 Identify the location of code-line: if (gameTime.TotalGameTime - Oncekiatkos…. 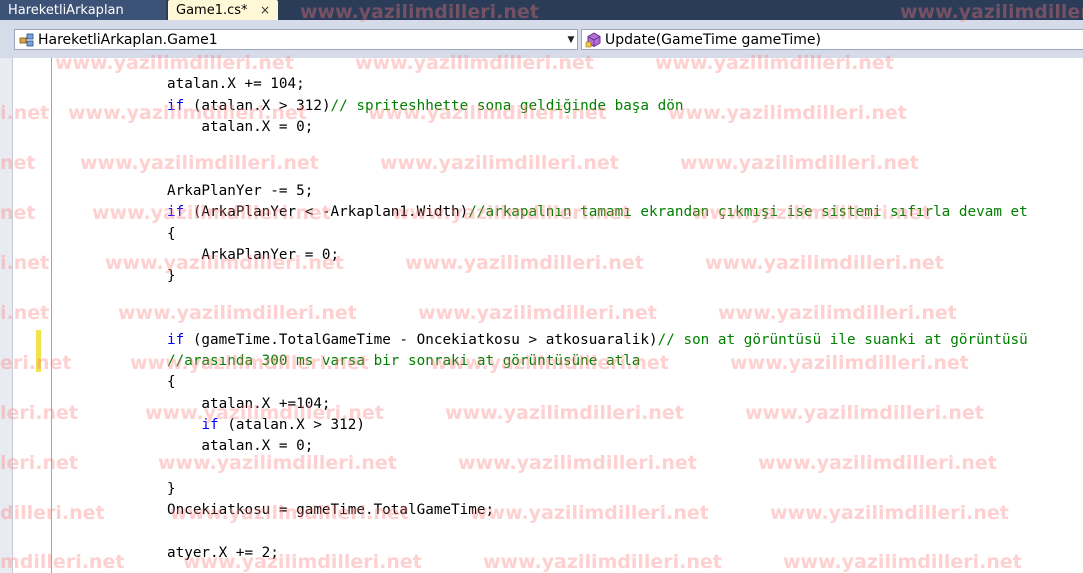
(597, 340).